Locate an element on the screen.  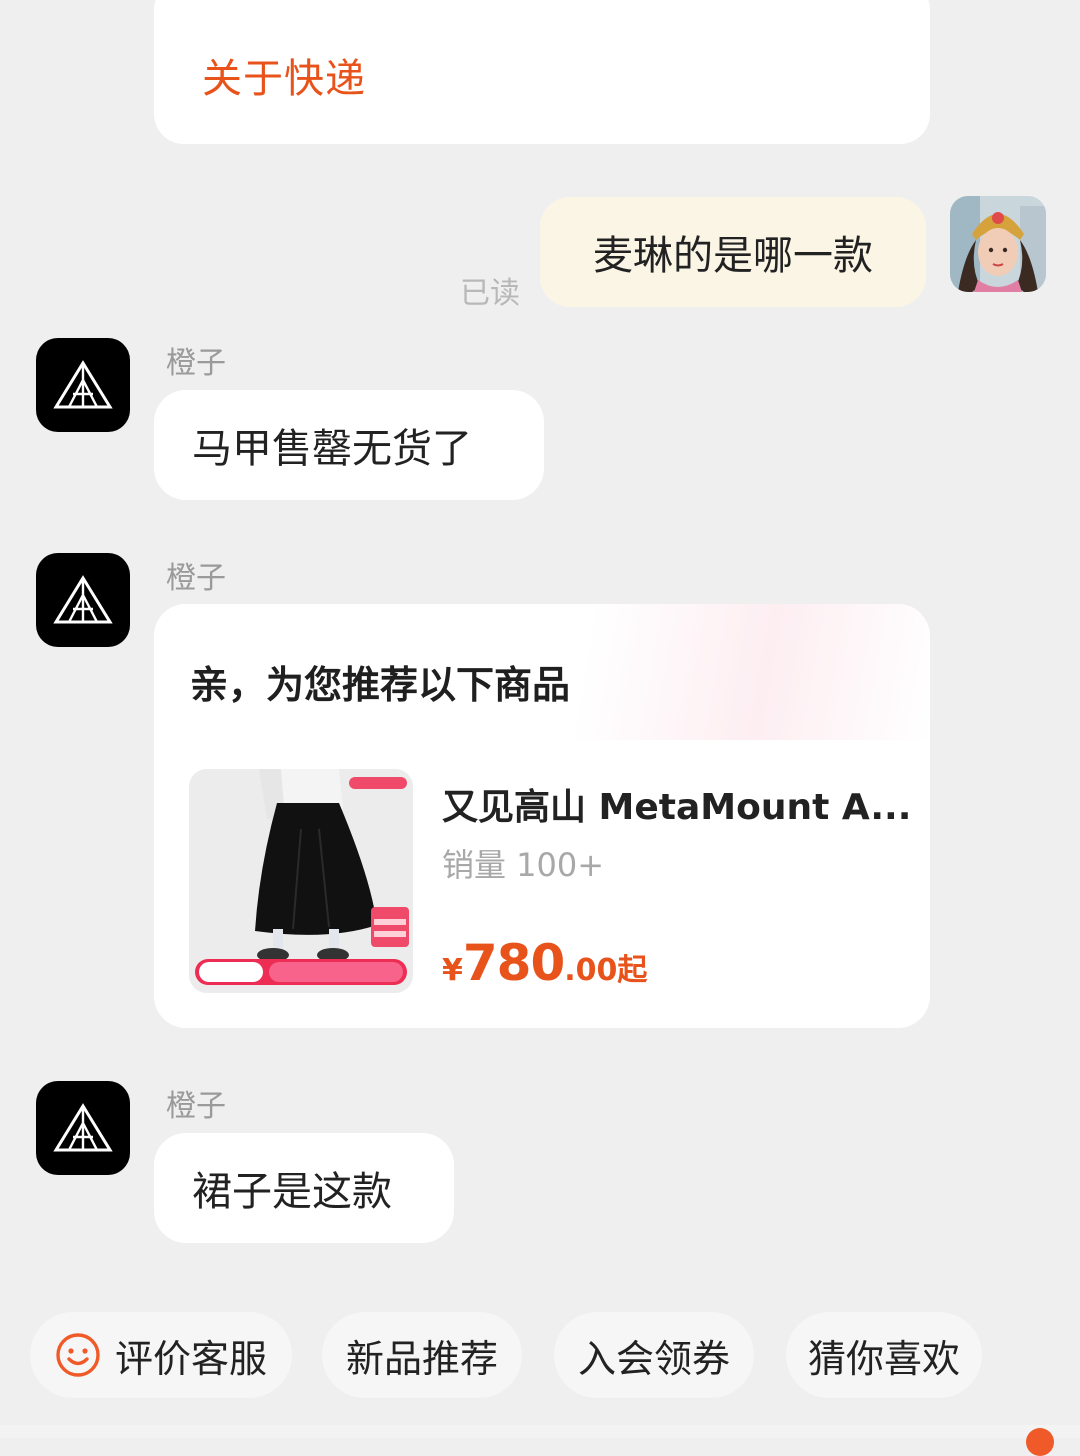
product-image is located at coordinates (301, 881).